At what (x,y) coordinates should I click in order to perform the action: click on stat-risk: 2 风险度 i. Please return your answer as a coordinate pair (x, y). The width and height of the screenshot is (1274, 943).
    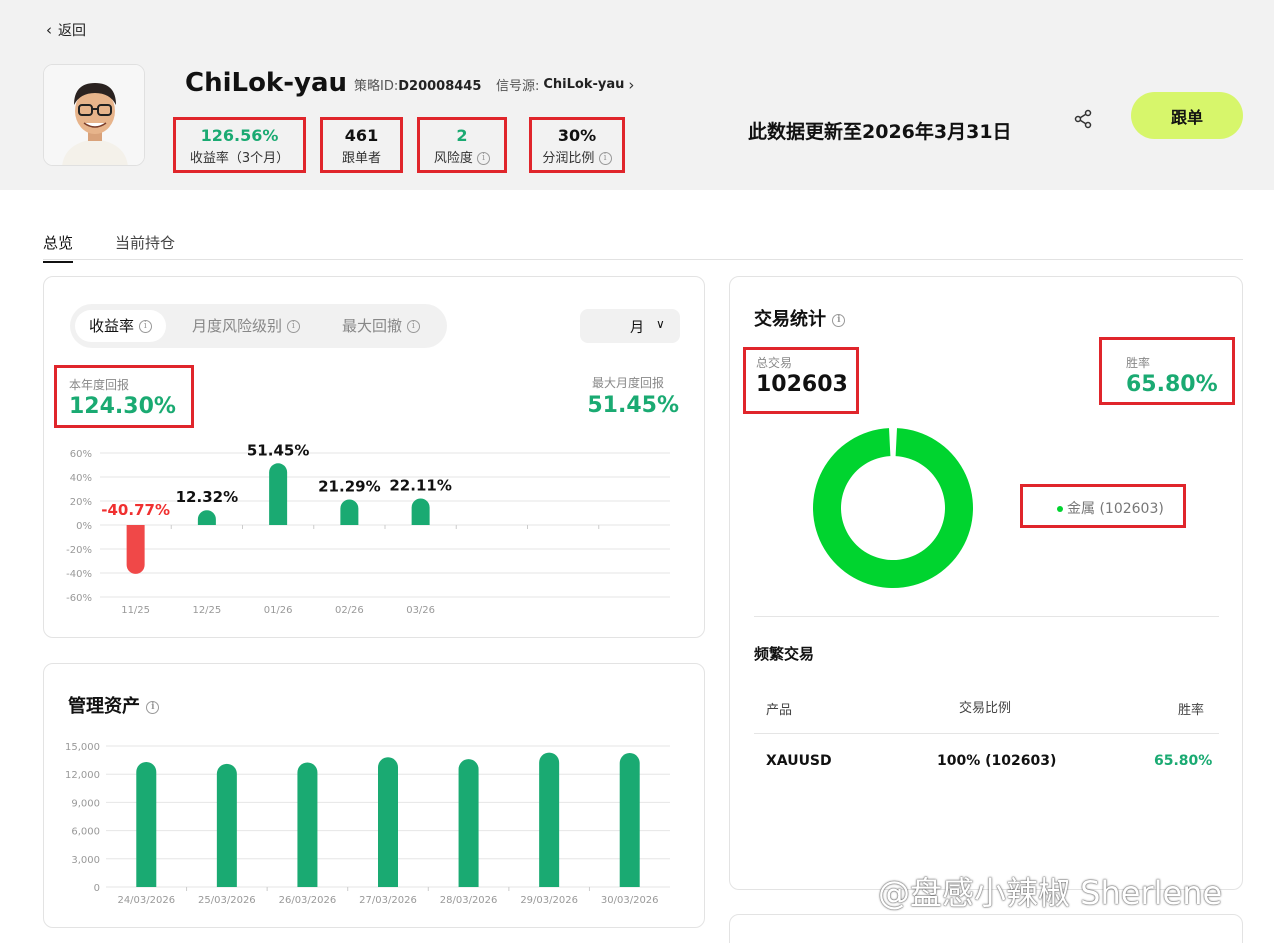
    Looking at the image, I should click on (462, 145).